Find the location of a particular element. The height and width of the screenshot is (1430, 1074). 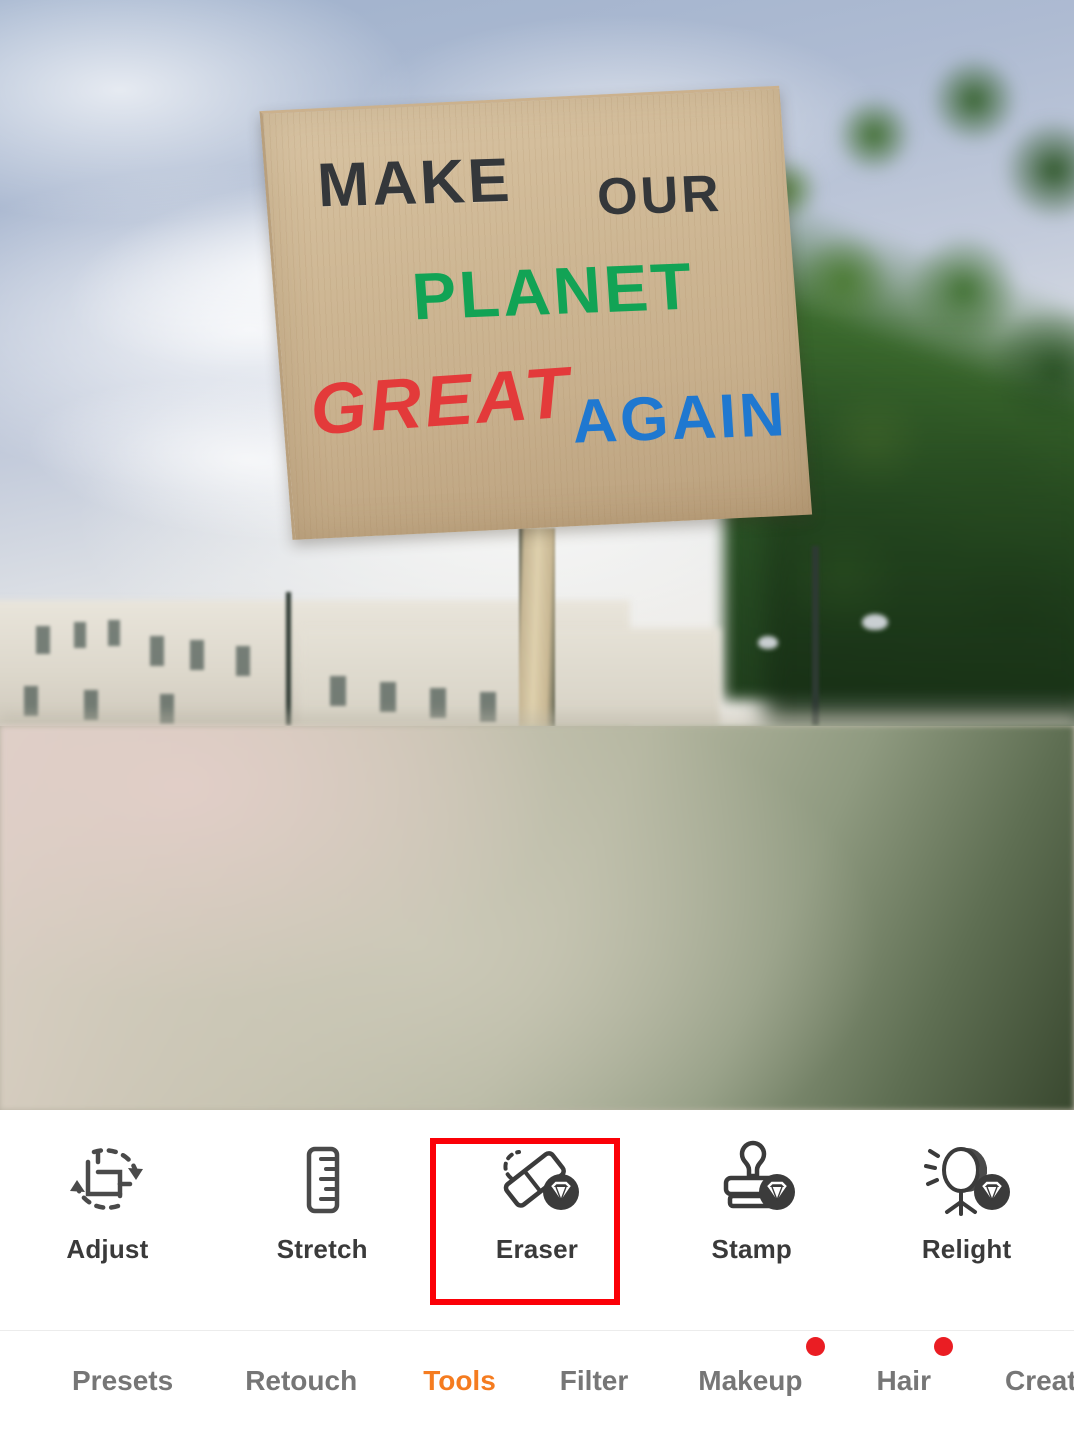

tab-filter: Filter is located at coordinates (594, 1381).